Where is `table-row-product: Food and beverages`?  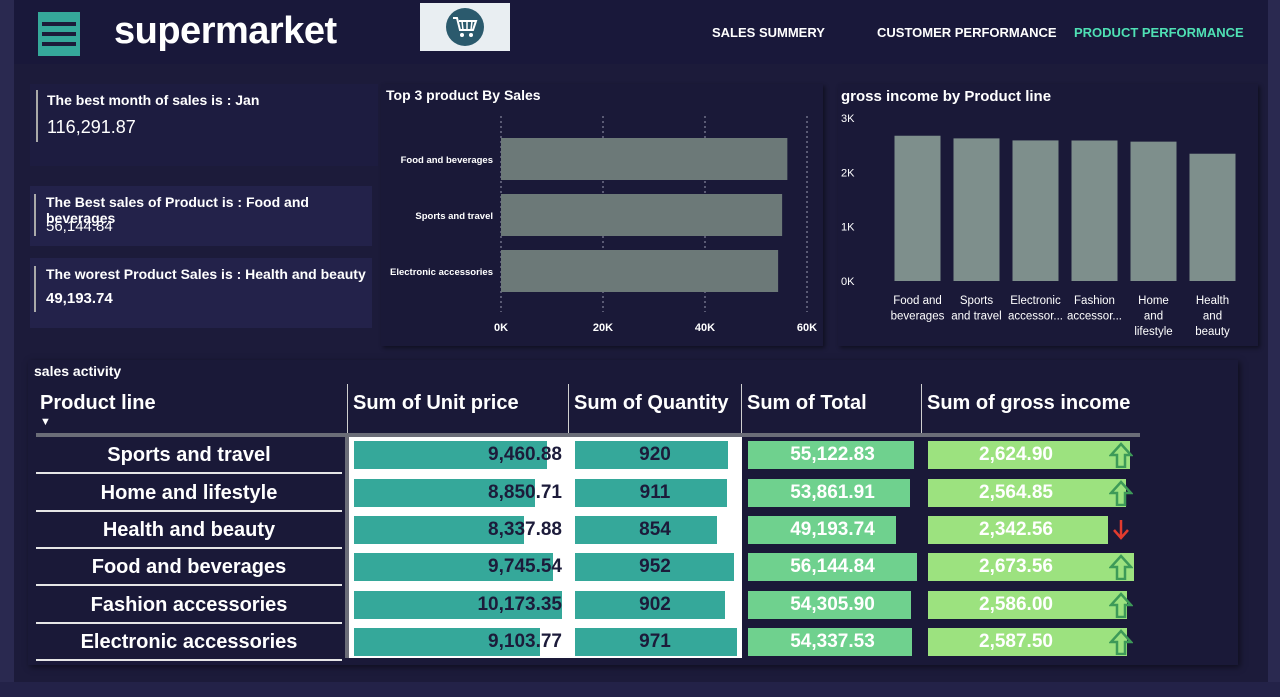
table-row-product: Food and beverages is located at coordinates (189, 567).